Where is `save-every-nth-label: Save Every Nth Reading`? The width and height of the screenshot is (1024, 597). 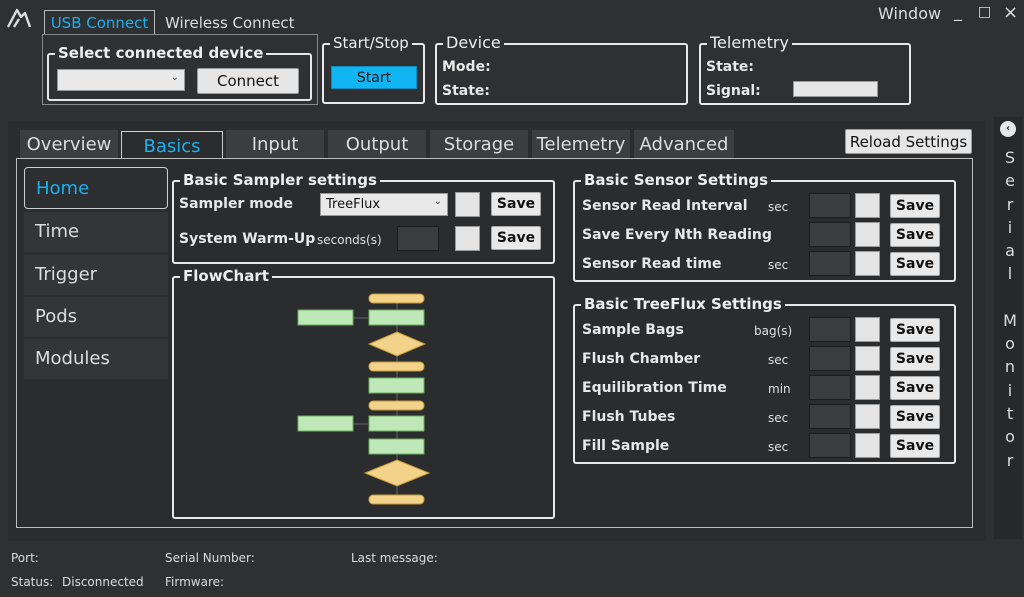 save-every-nth-label: Save Every Nth Reading is located at coordinates (677, 235).